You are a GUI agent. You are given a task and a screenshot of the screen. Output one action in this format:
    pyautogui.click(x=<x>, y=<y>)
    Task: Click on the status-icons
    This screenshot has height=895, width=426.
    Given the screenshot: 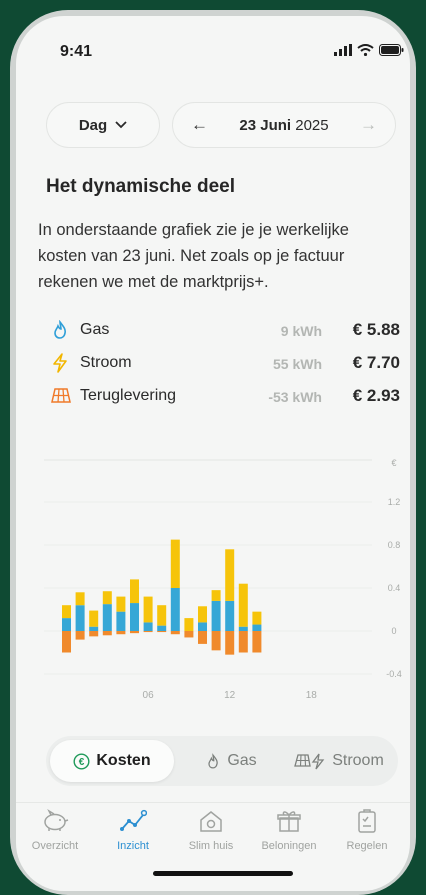 What is the action you would take?
    pyautogui.click(x=369, y=50)
    